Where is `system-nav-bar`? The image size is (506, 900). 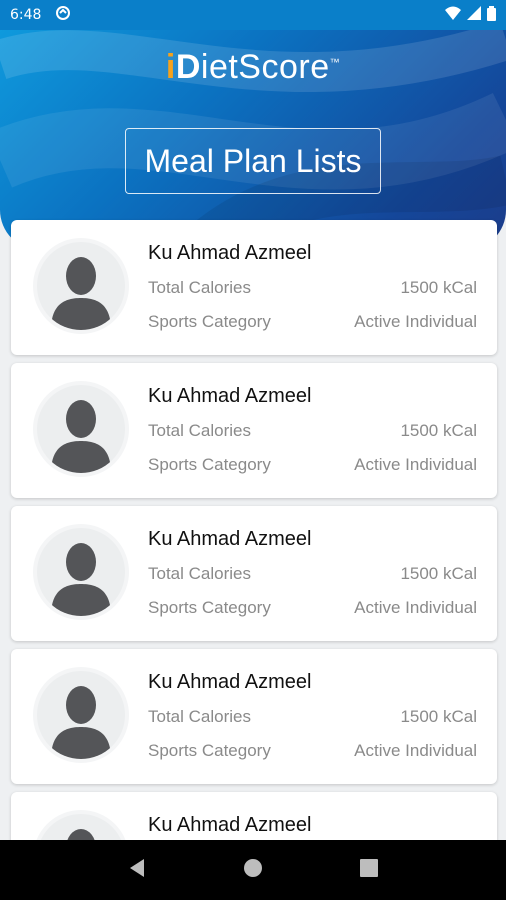 system-nav-bar is located at coordinates (253, 870).